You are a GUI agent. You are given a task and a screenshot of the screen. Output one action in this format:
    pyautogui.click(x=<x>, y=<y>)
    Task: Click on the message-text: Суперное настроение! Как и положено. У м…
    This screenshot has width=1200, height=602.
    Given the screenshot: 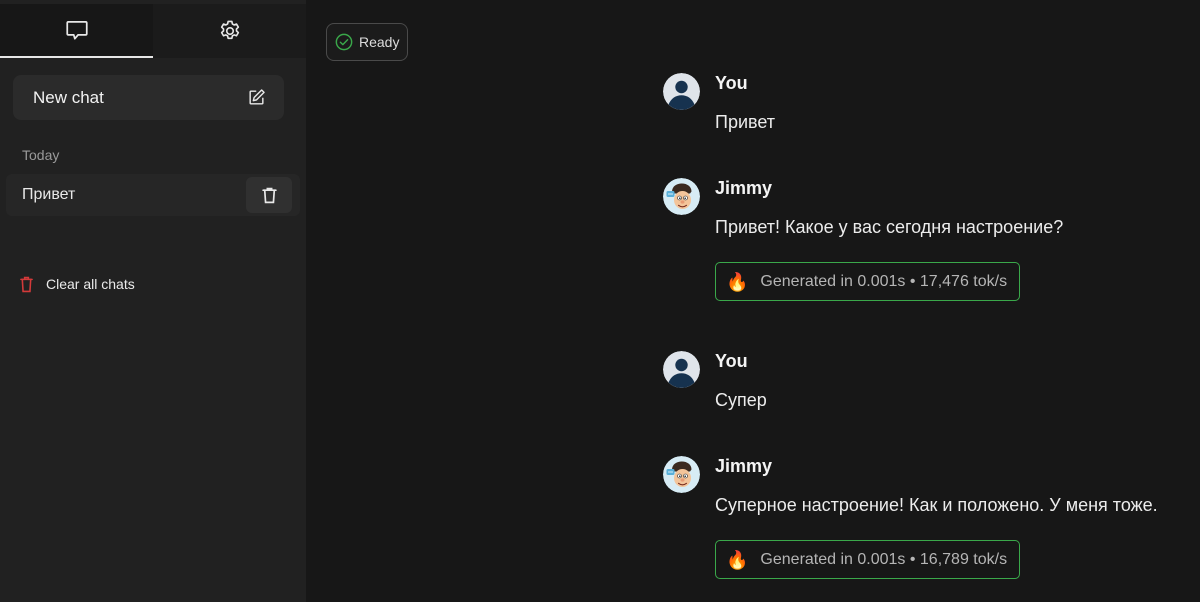 What is the action you would take?
    pyautogui.click(x=936, y=505)
    